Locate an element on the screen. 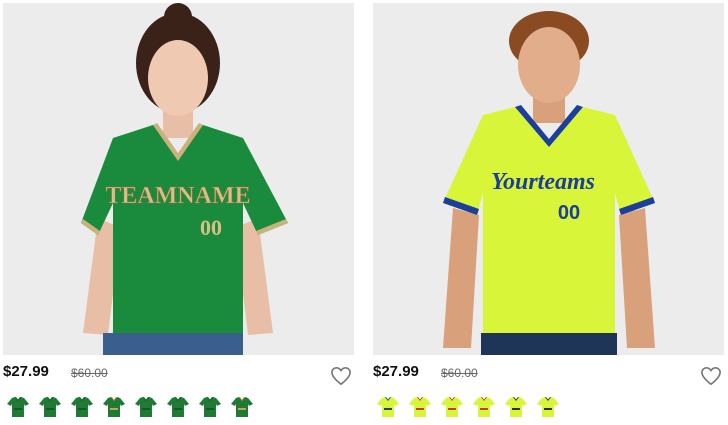  jersey-team-text: TEAMNAME is located at coordinates (177, 196).